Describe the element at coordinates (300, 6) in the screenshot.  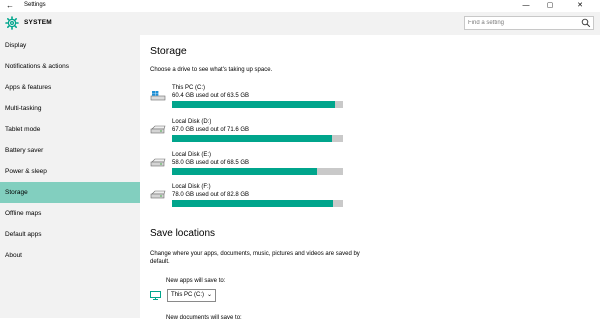
I see `title-bar: ← Settings — ▢ ✕` at that location.